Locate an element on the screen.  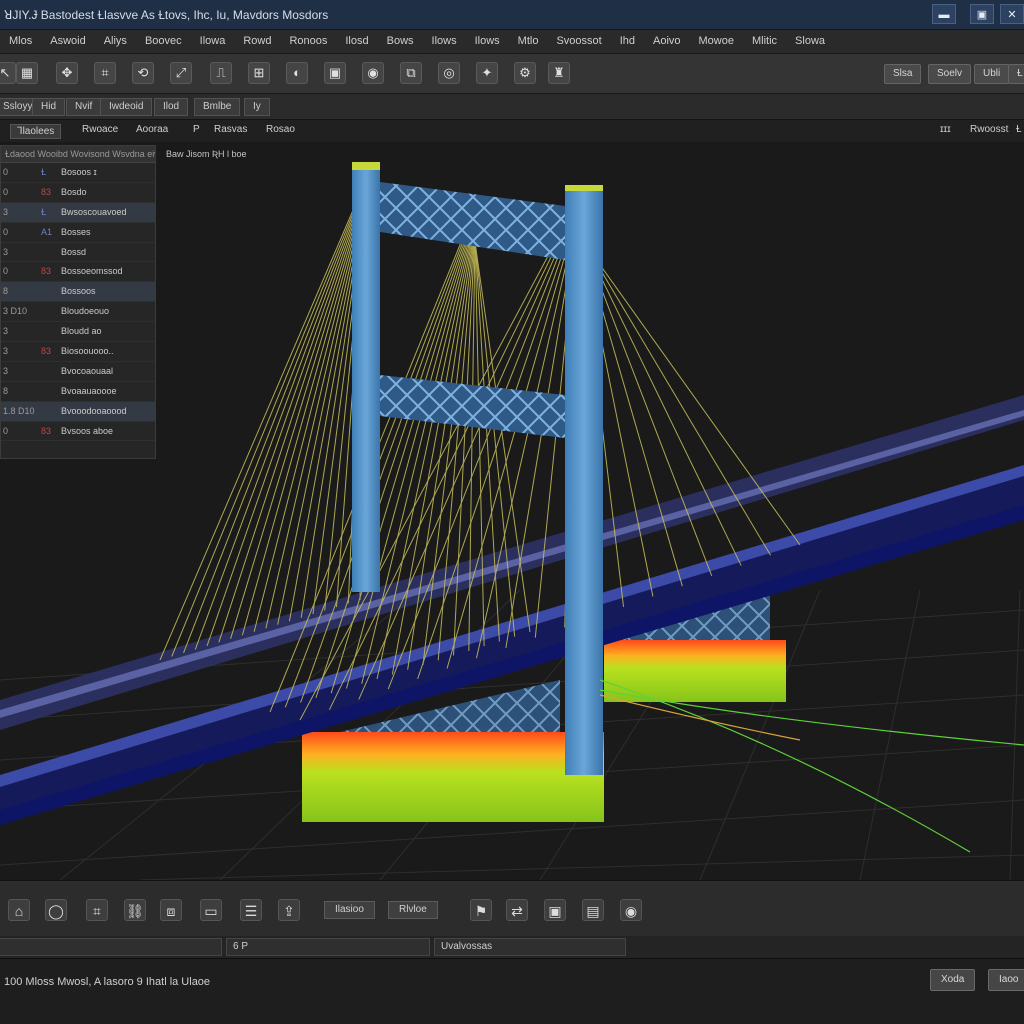
close-button: ✕ is located at coordinates (1012, 14).